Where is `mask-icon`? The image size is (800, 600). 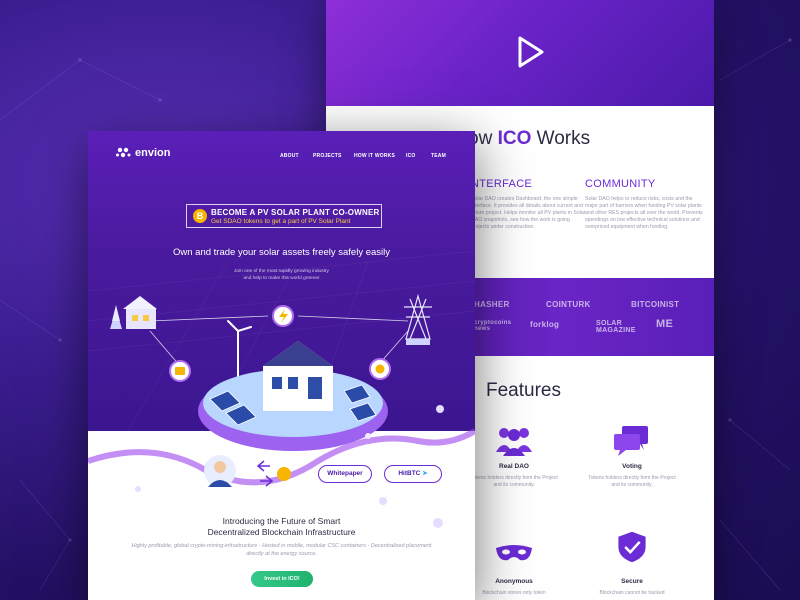
mask-icon is located at coordinates (514, 553).